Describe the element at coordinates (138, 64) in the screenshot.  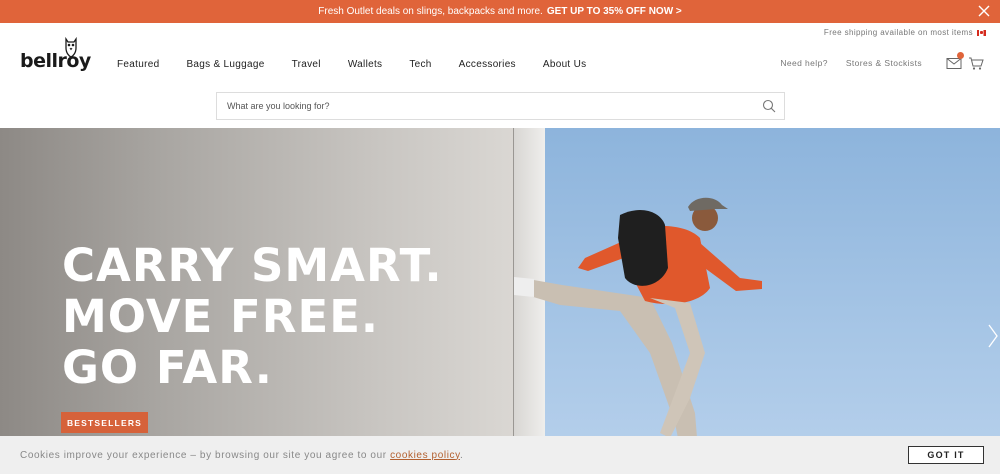
I see `nav-item-featured: Featured` at that location.